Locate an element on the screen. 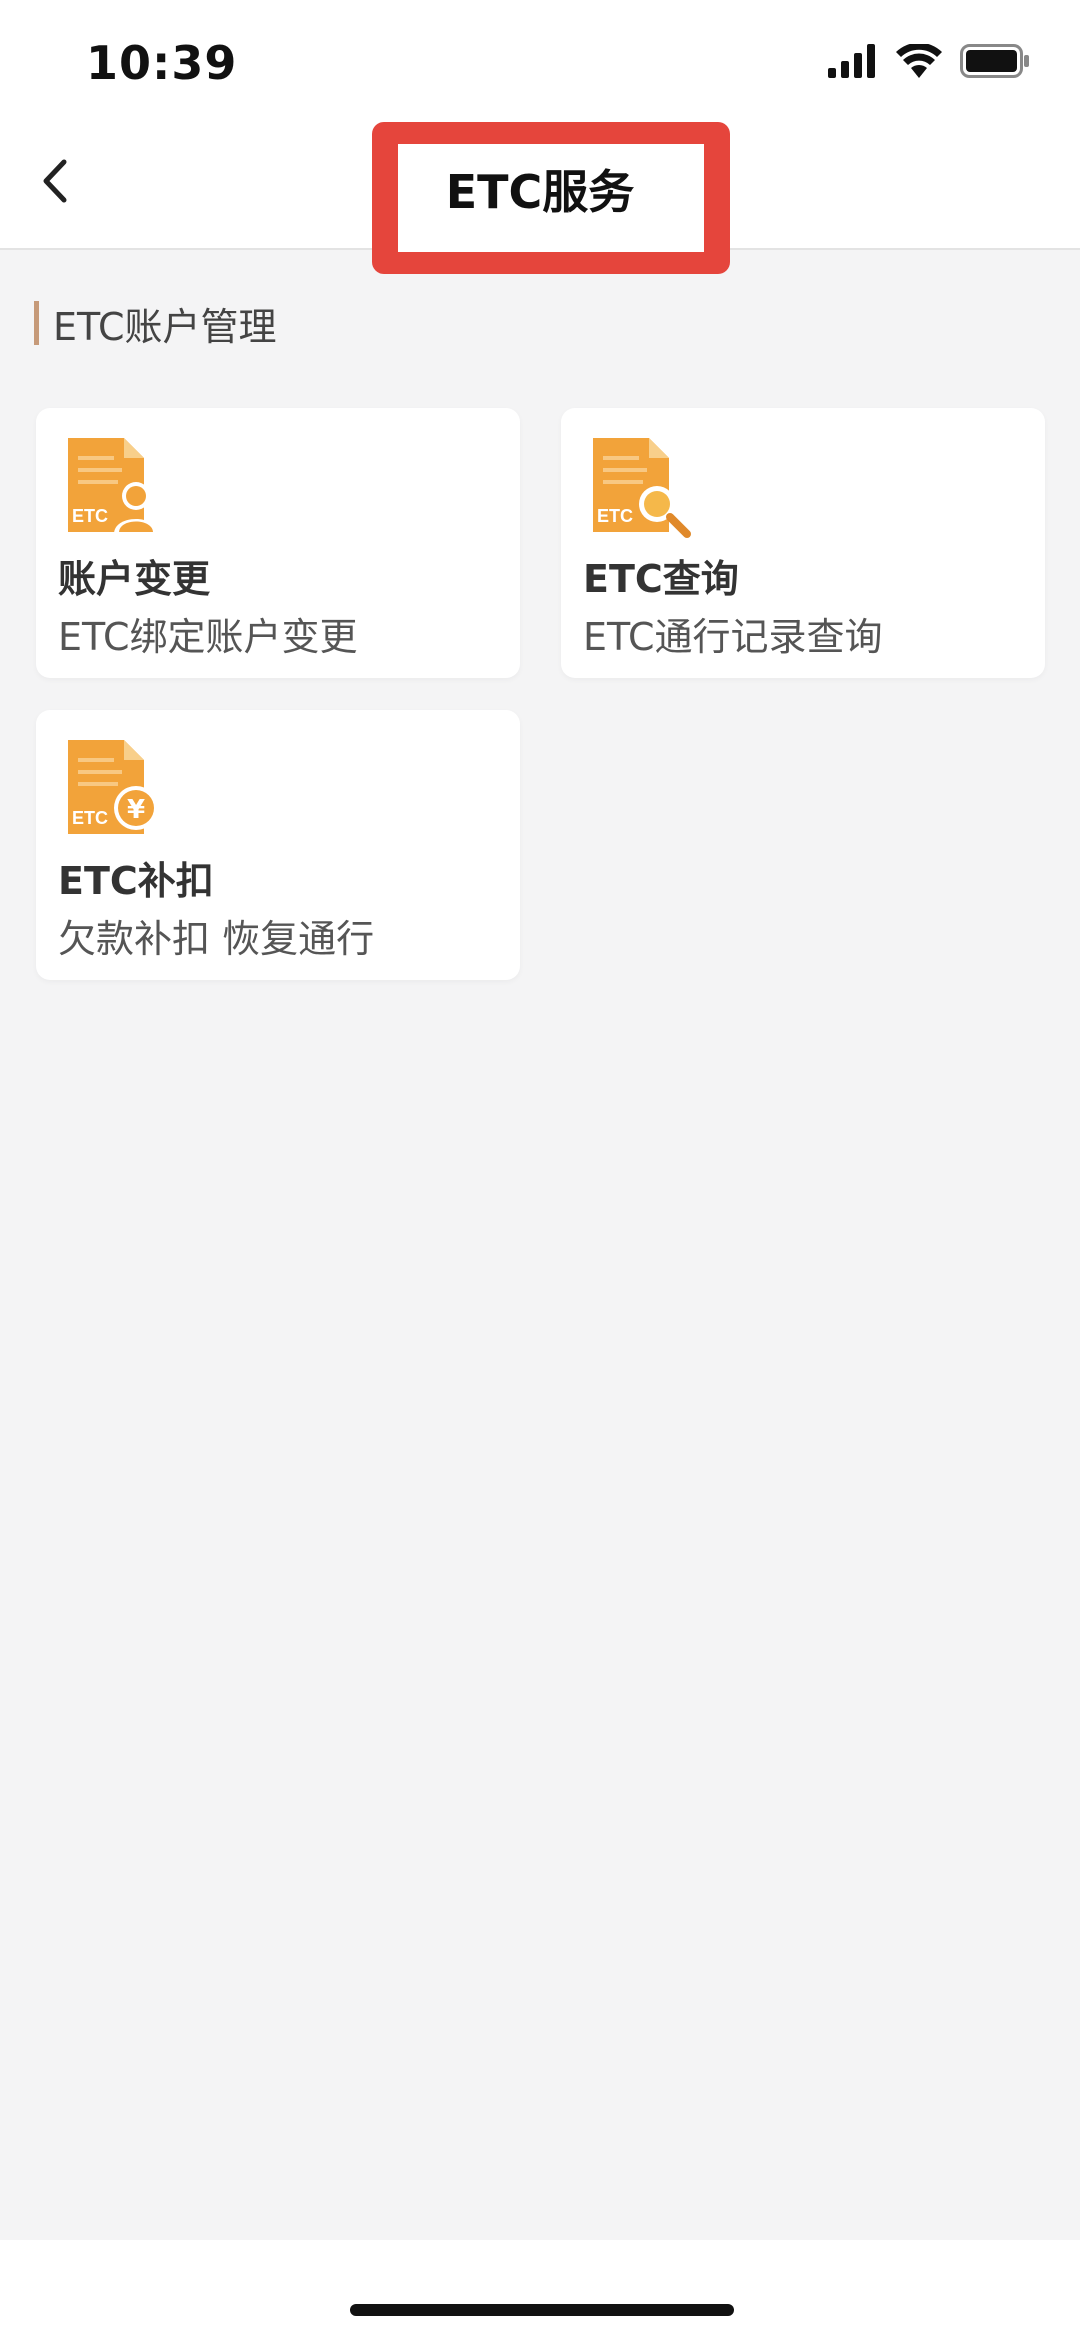  card-title: ETC补扣 is located at coordinates (136, 881).